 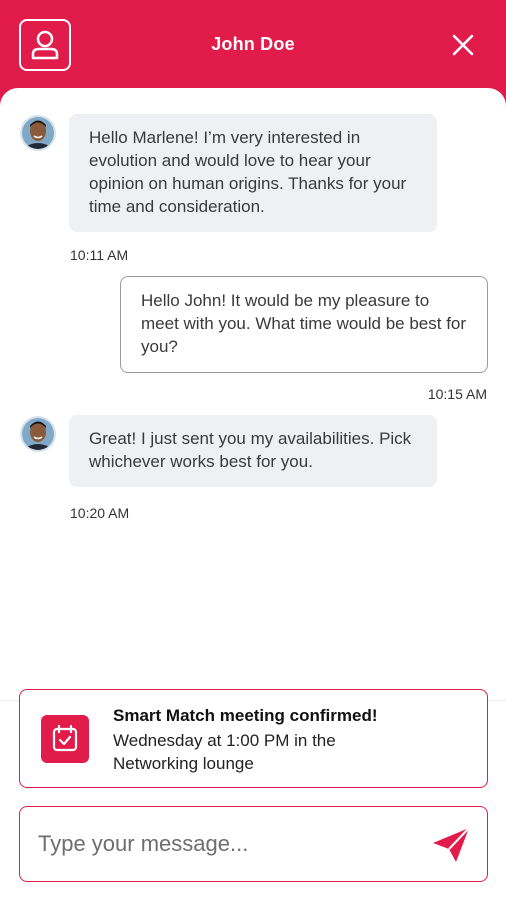 I want to click on message-timestamp: 10:15 AM, so click(x=457, y=394).